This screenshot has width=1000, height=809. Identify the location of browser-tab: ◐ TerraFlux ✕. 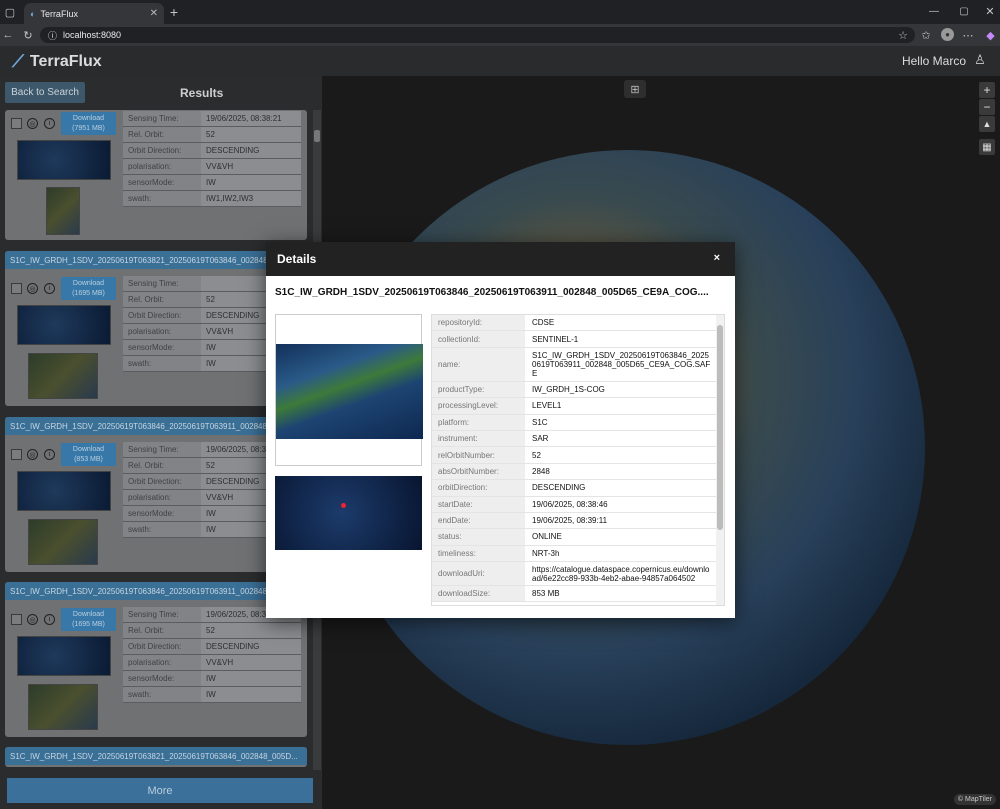
(94, 13).